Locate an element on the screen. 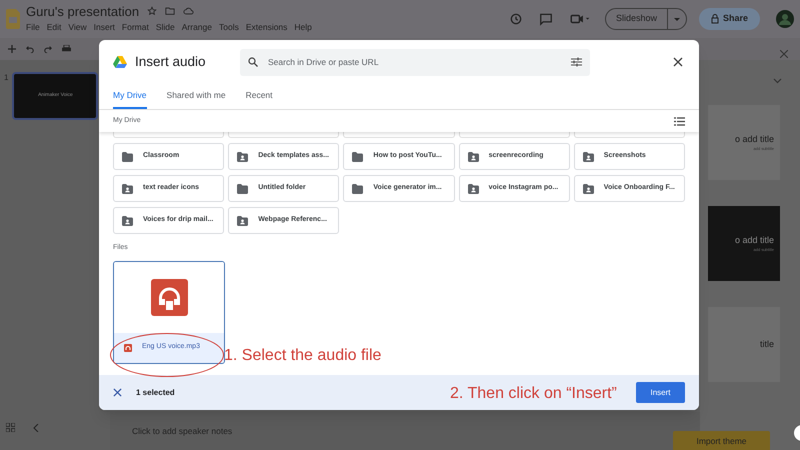  avatar-icon is located at coordinates (785, 19).